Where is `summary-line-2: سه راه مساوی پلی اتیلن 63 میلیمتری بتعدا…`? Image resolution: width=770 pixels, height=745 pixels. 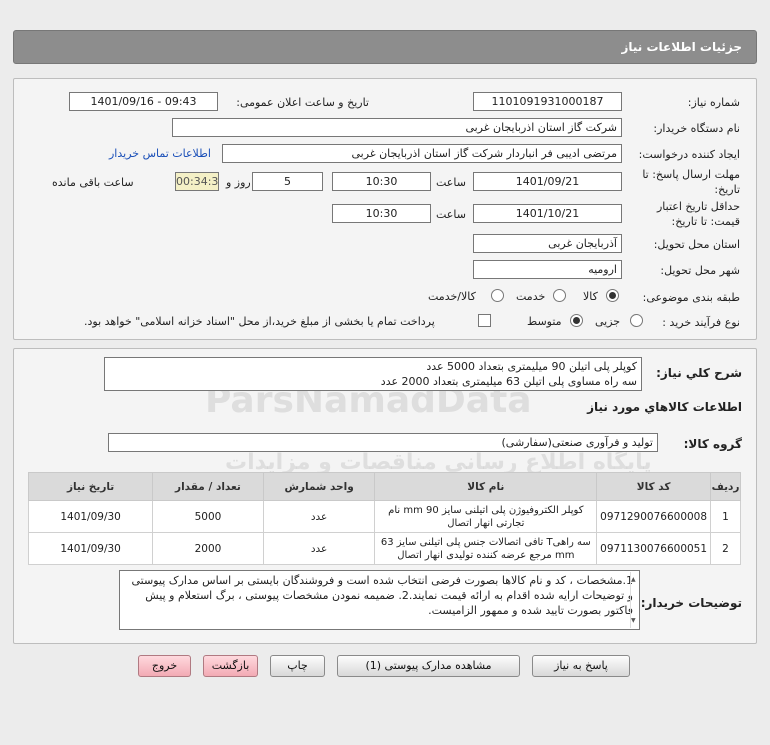
summary-line-2: سه راه مساوی پلی اتیلن 63 میلیمتری بتعدا… is located at coordinates (508, 381).